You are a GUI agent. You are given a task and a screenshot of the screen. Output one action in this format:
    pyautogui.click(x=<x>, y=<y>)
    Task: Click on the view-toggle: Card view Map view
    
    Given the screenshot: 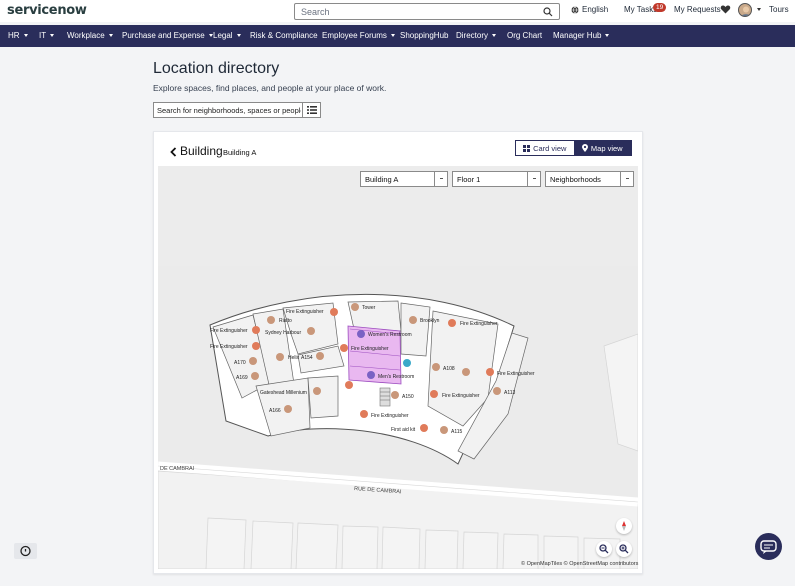 What is the action you would take?
    pyautogui.click(x=573, y=148)
    